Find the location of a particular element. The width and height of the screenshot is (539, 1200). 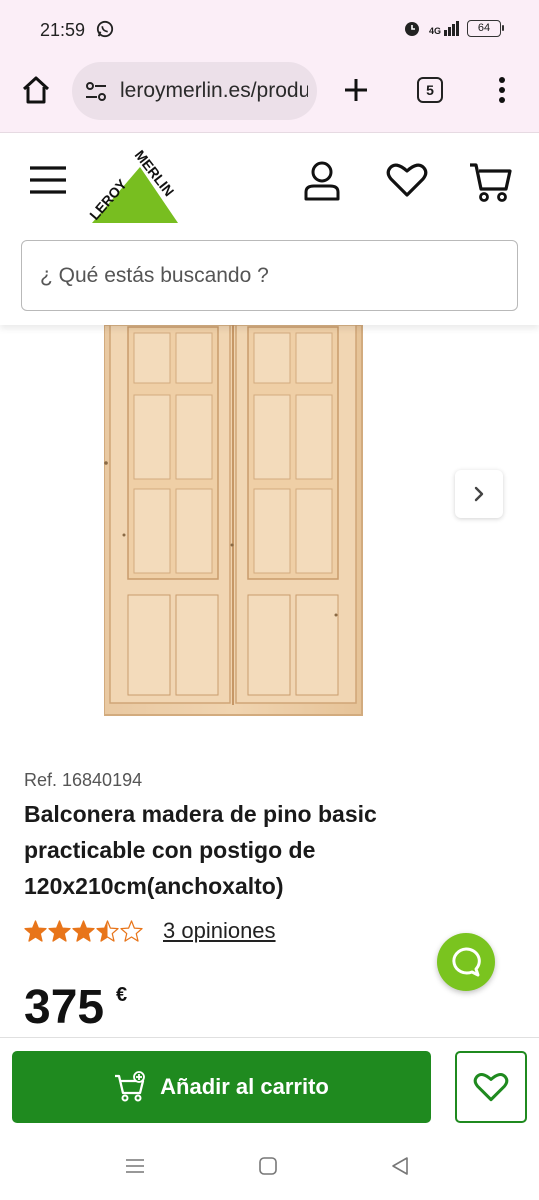

status-icons: 4G 64 is located at coordinates (453, 28).